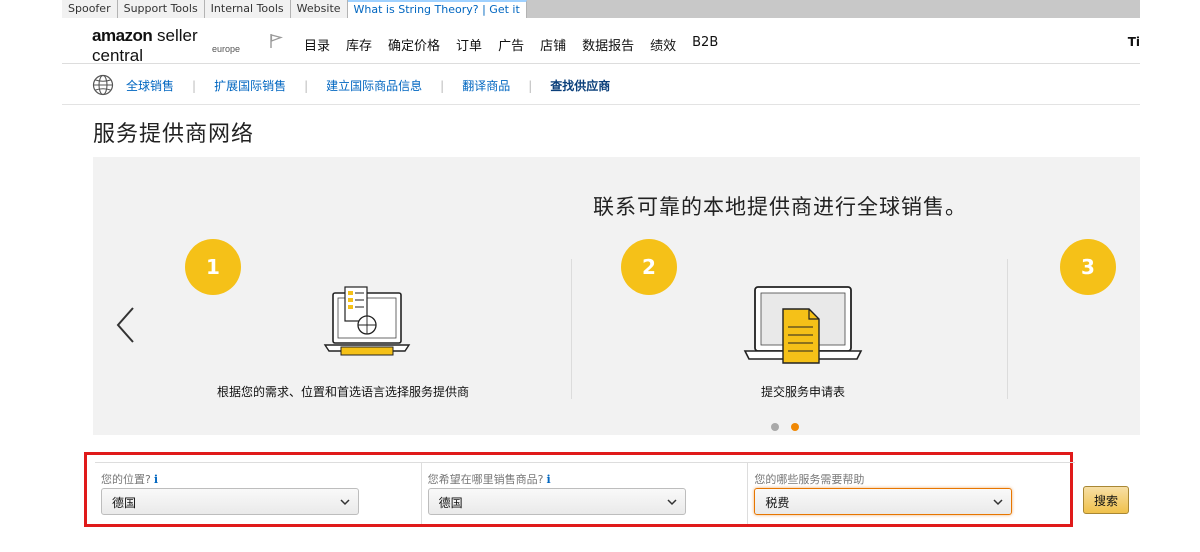  Describe the element at coordinates (126, 479) in the screenshot. I see `location-label: 您的位置?` at that location.